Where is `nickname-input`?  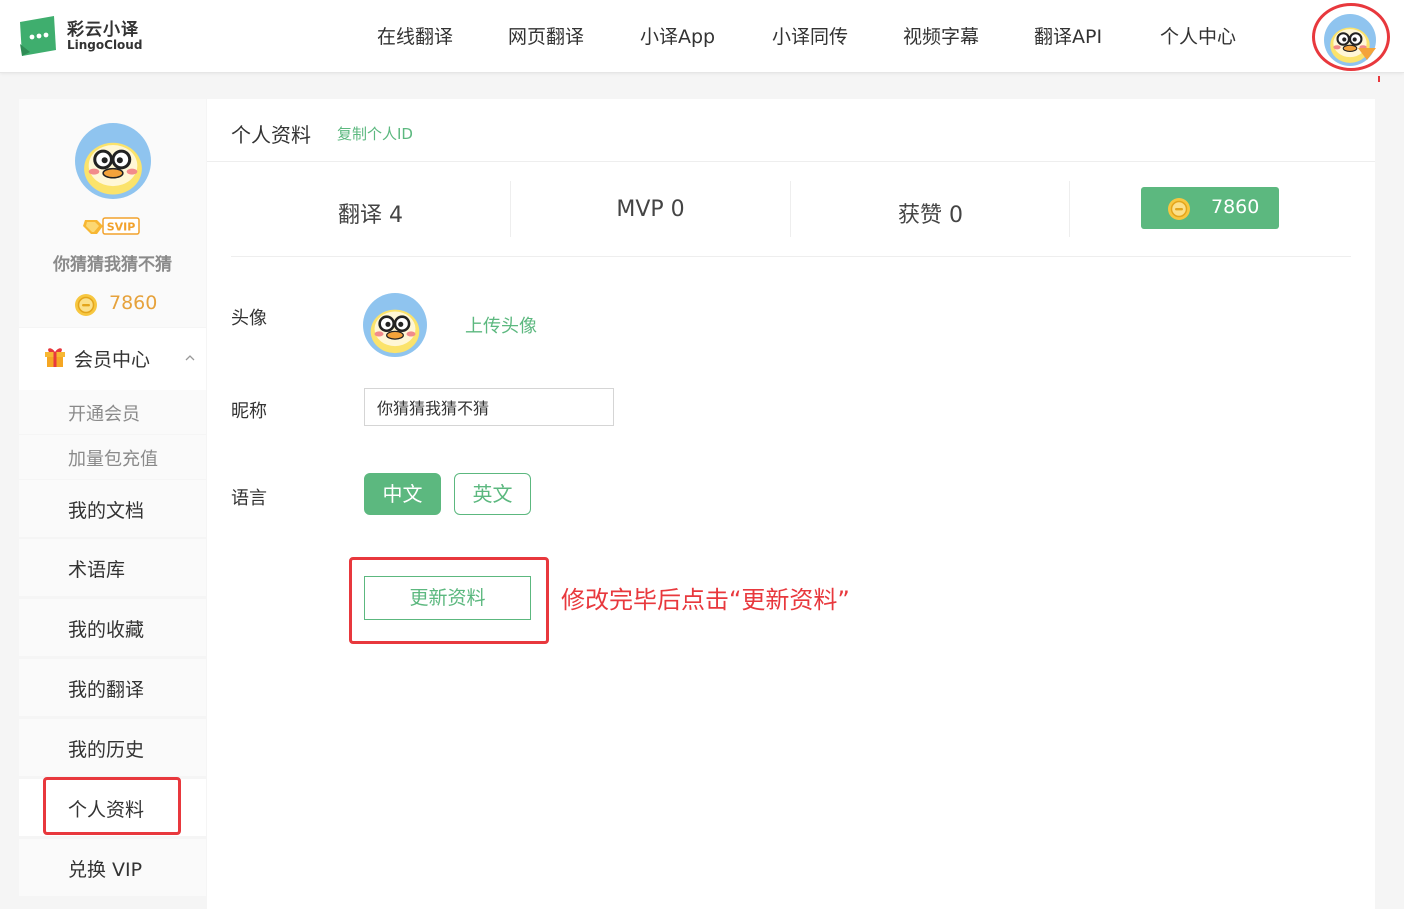
nickname-input is located at coordinates (489, 407).